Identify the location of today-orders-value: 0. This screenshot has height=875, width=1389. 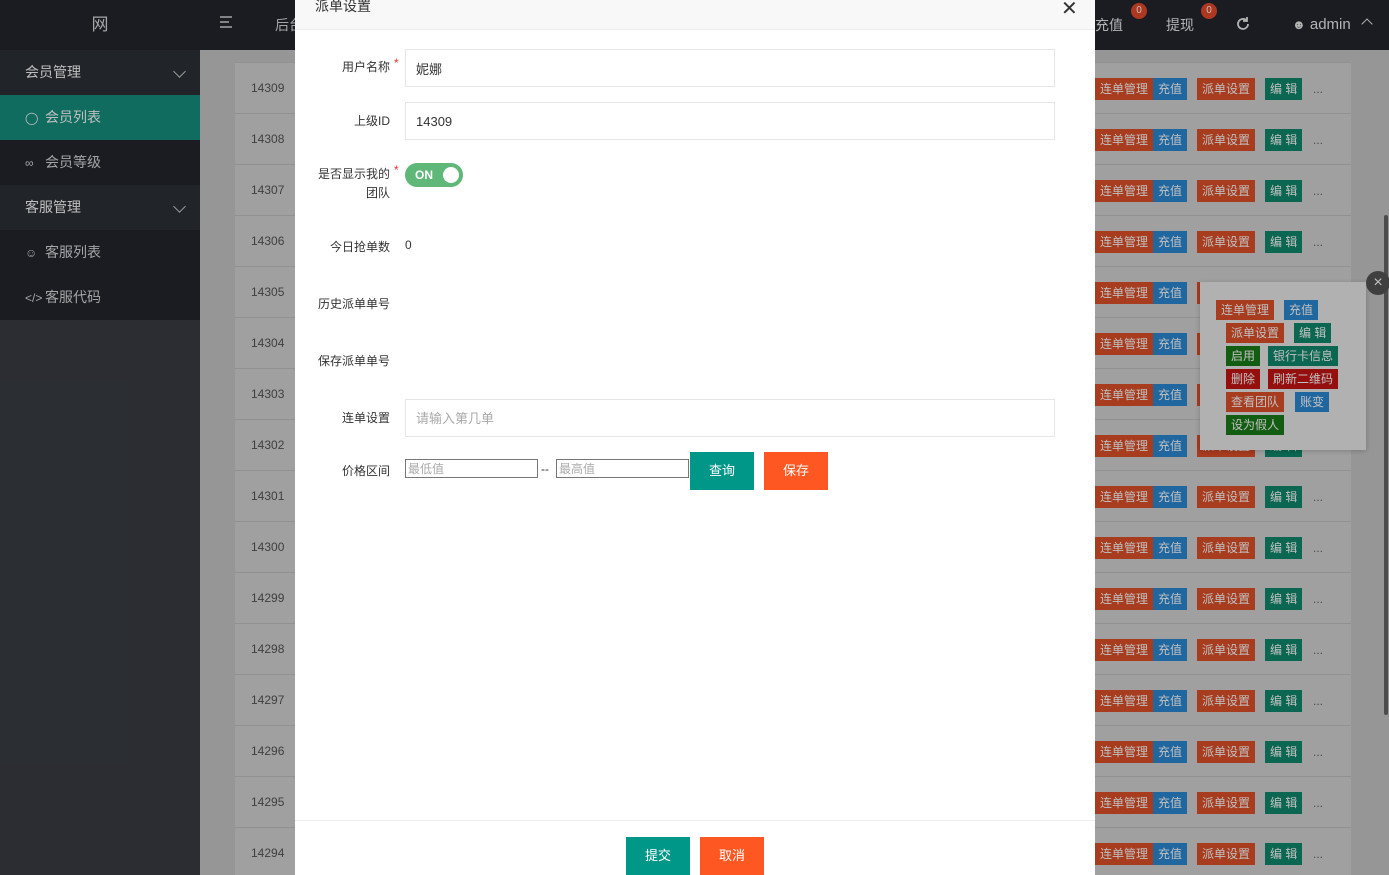
(408, 245).